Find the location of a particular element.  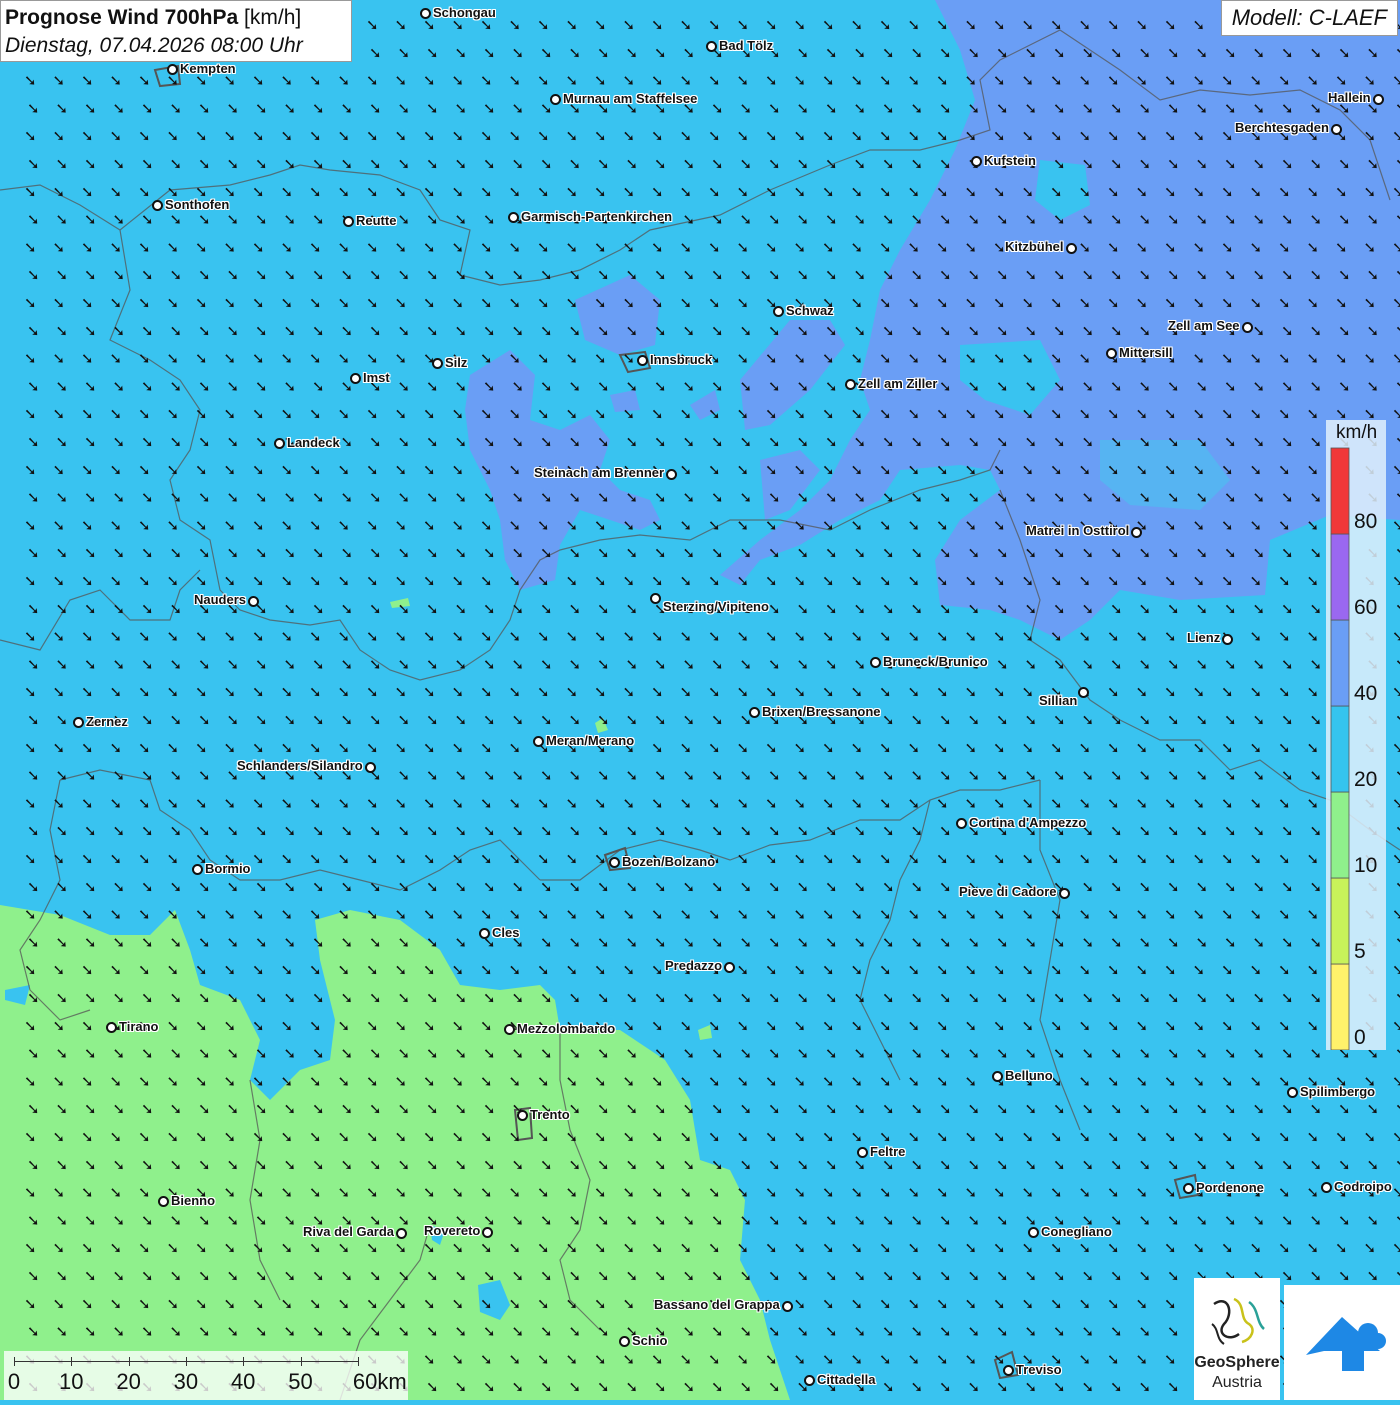

legend-colorbar: 051020406080 is located at coordinates (1353, 748).